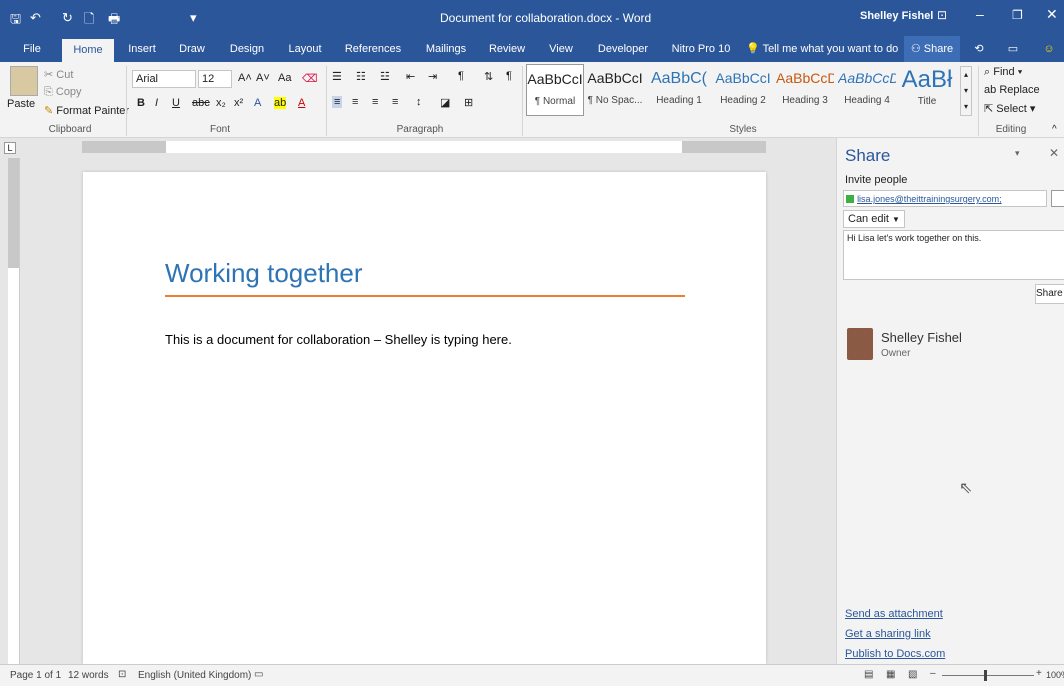 Image resolution: width=1064 pixels, height=686 pixels. I want to click on bold-icon: B, so click(141, 103).